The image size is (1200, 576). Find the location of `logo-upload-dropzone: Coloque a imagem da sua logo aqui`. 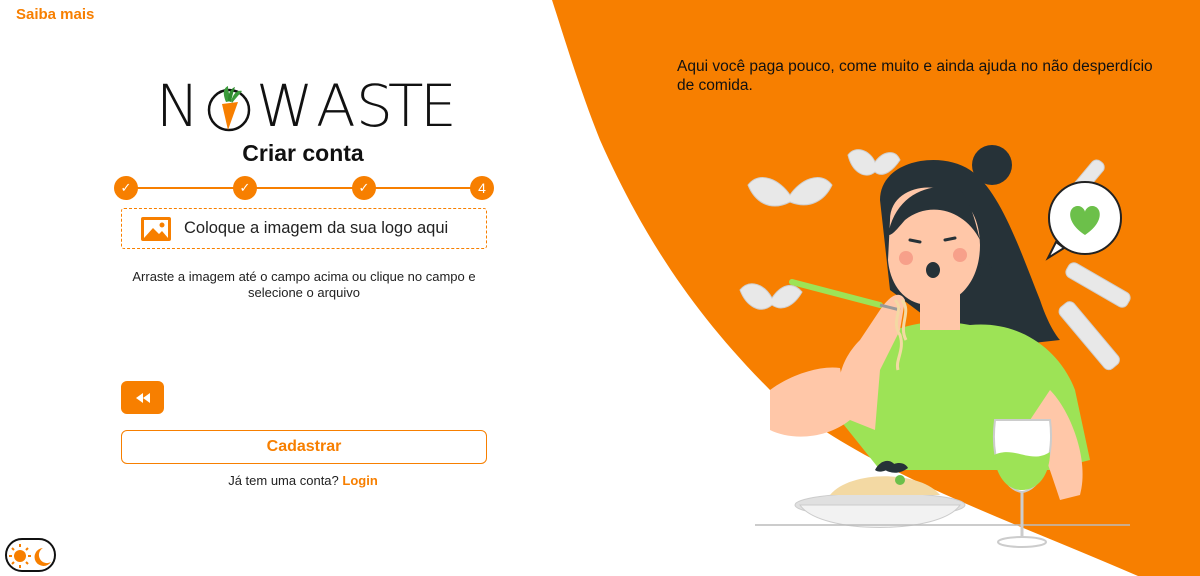

logo-upload-dropzone: Coloque a imagem da sua logo aqui is located at coordinates (304, 228).